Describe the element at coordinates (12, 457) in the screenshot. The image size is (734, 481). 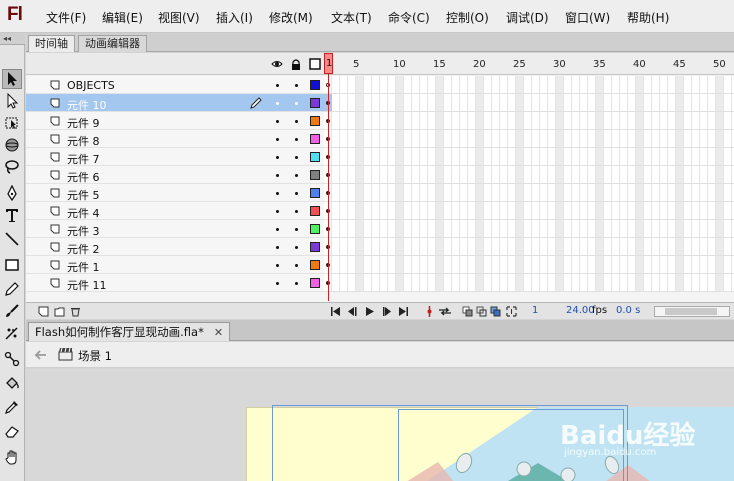
I see `hand-tool-icon` at that location.